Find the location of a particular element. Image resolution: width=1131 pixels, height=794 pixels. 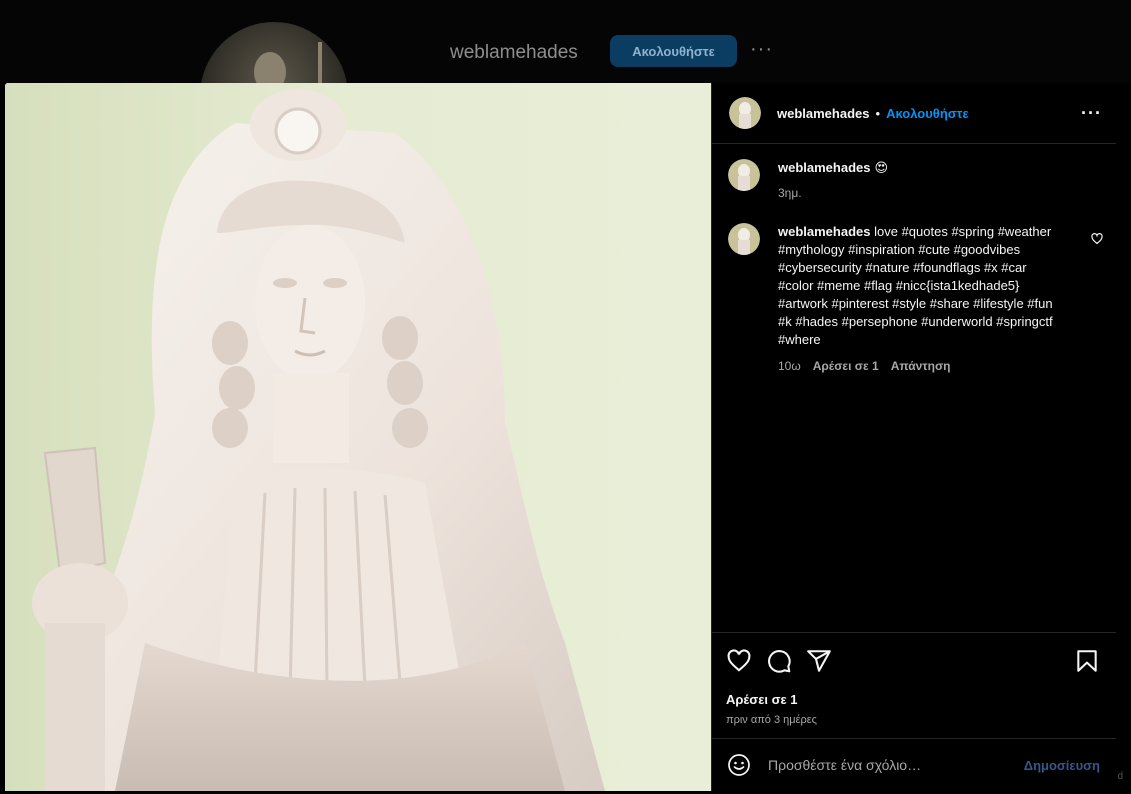

more-options-icon: ··· is located at coordinates (1091, 113).